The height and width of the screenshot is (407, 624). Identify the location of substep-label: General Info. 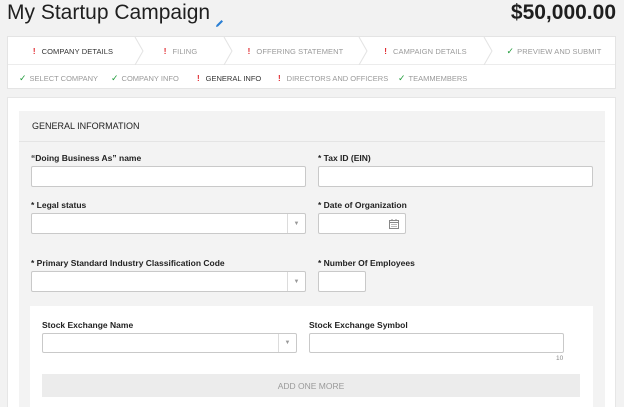
(233, 78).